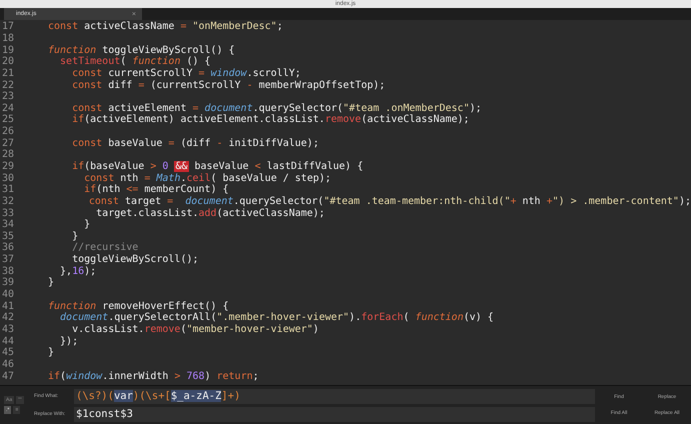  I want to click on line-number: 42, so click(8, 318).